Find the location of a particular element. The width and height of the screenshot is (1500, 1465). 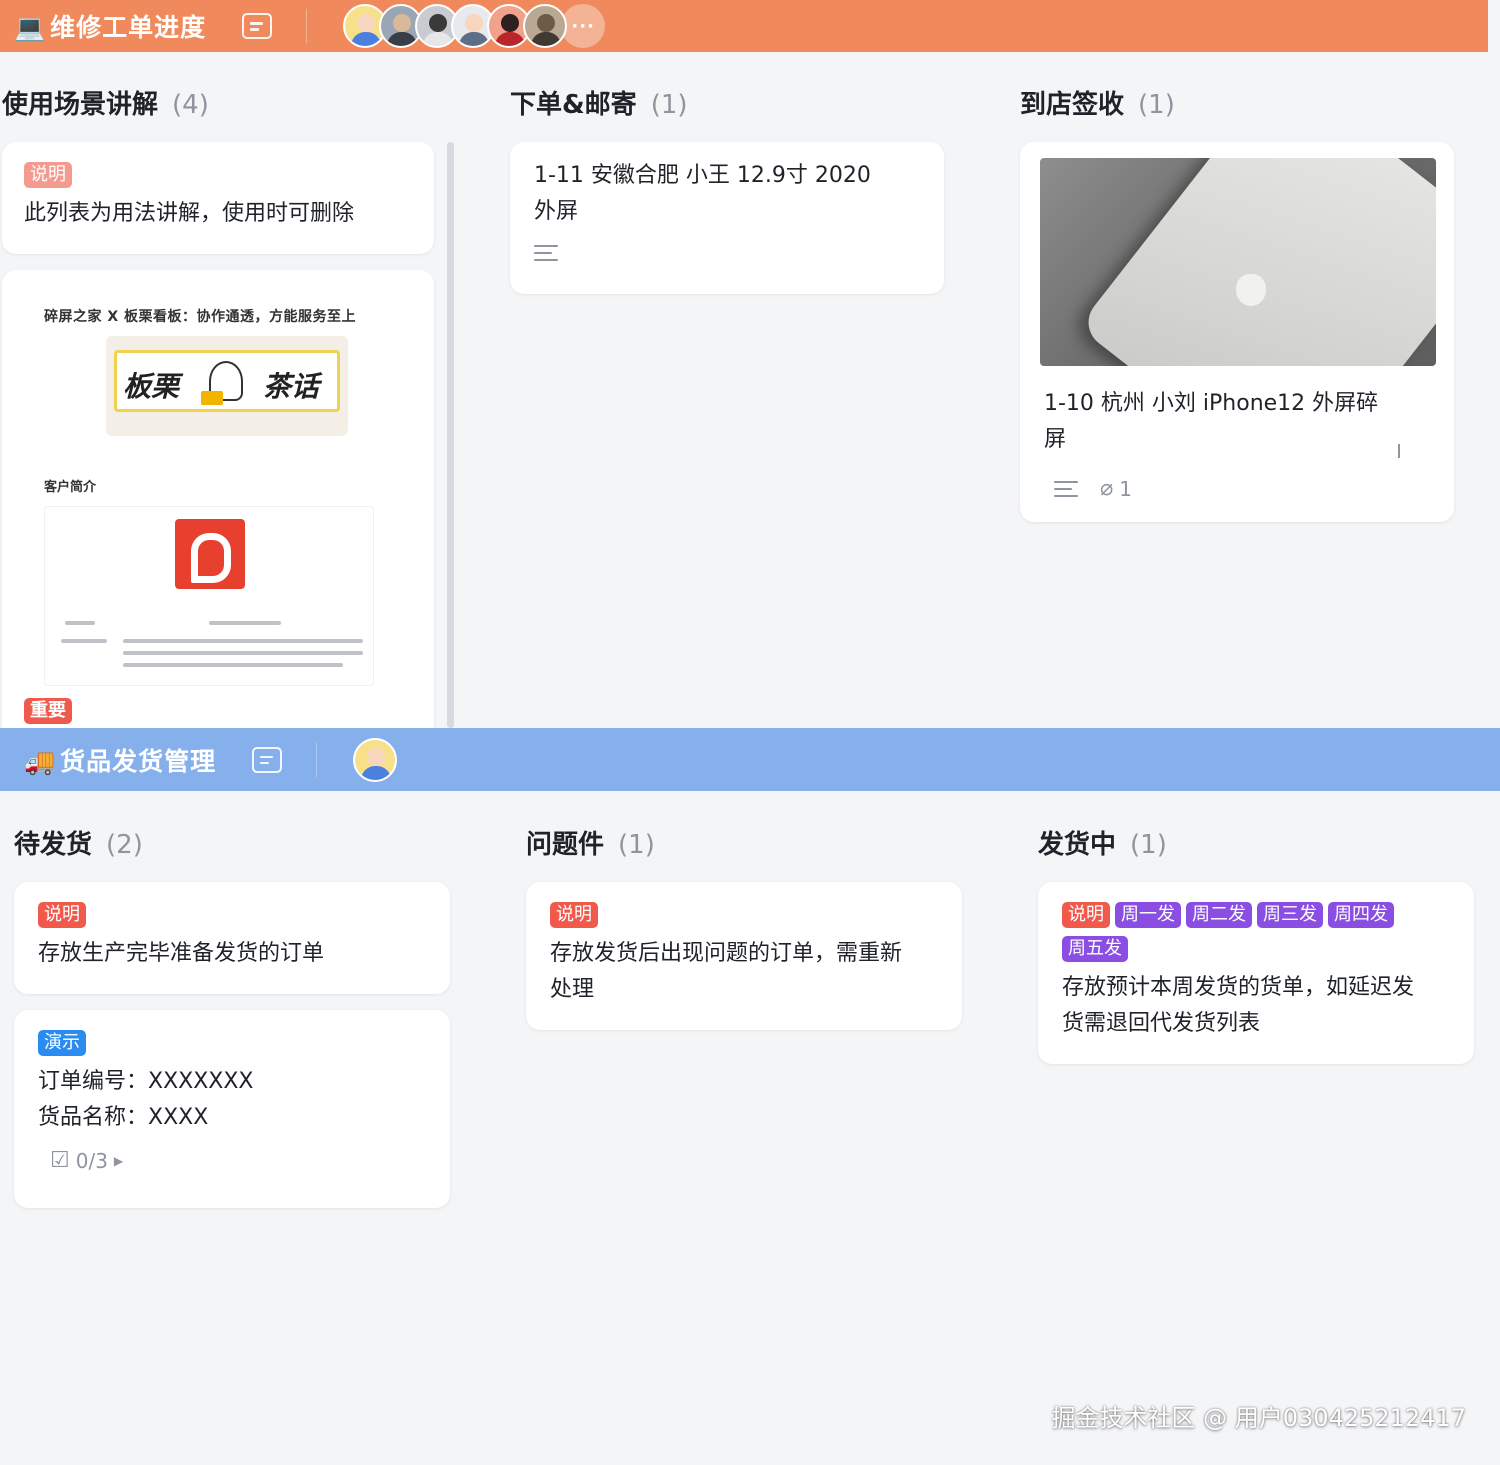

member-avatars: ··· is located at coordinates (474, 26).